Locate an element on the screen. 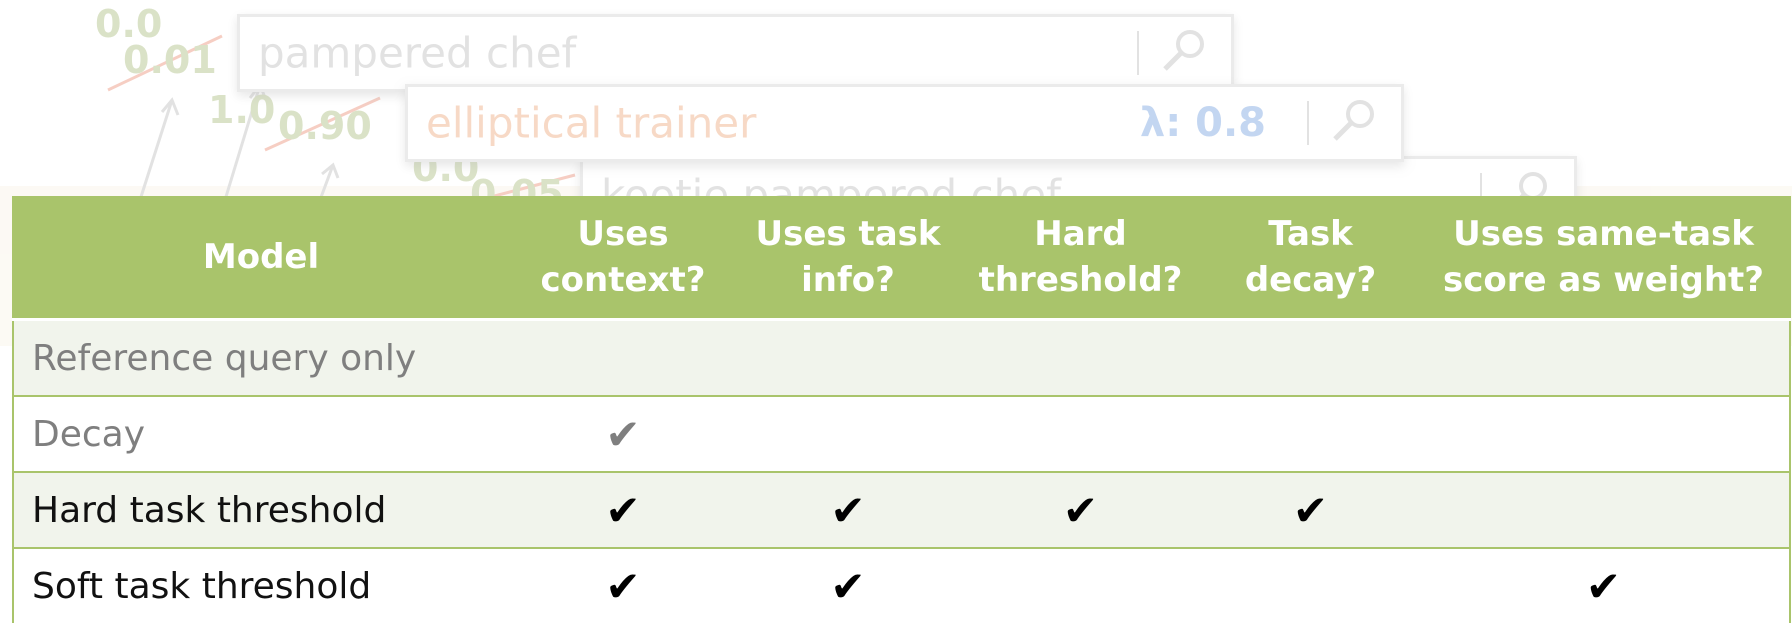 This screenshot has width=1792, height=624. table-row: Decay ✔ is located at coordinates (901, 433).